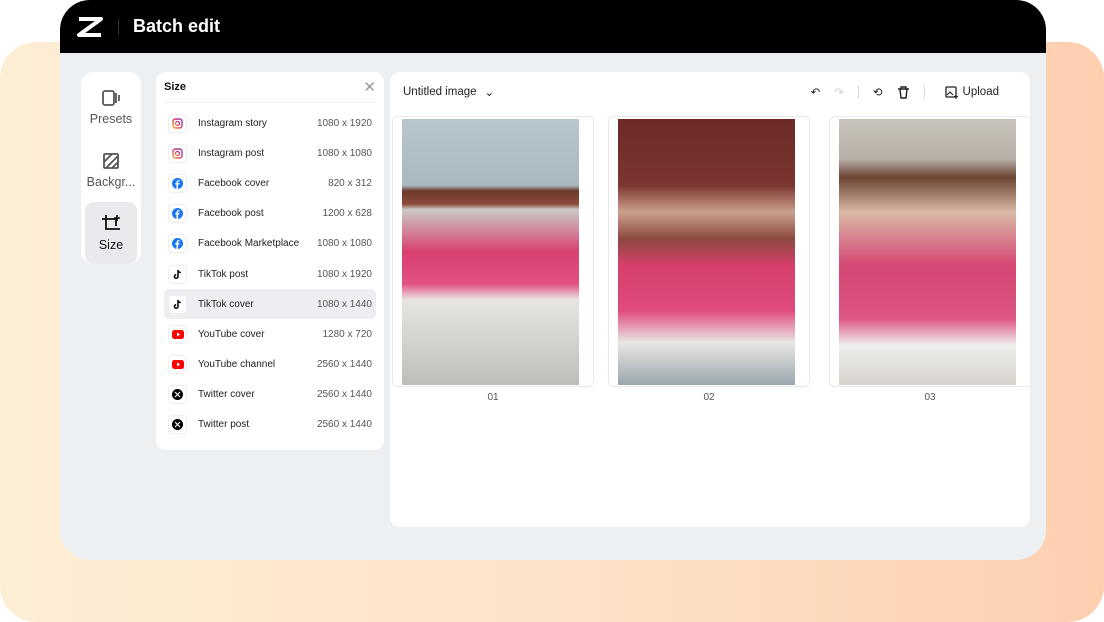 This screenshot has width=1104, height=622. I want to click on rail-item-size: Size, so click(111, 233).